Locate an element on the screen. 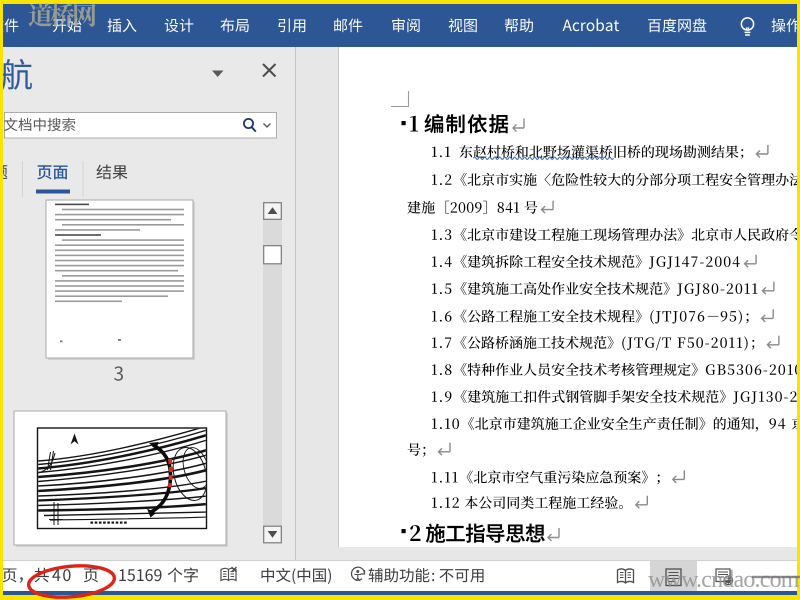  svg-text: www.cndao.com is located at coordinates (724, 580).